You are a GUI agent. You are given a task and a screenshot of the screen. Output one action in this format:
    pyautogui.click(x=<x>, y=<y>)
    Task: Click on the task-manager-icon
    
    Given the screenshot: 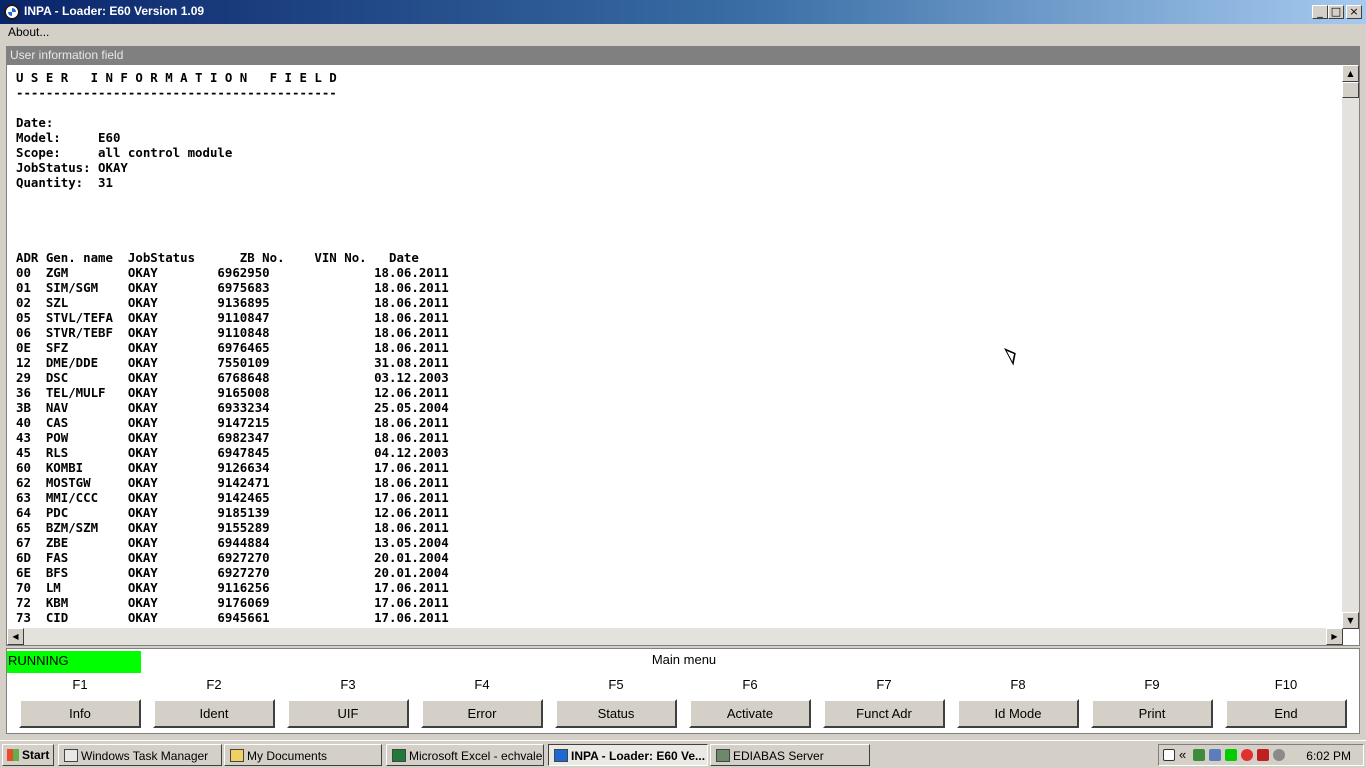 What is the action you would take?
    pyautogui.click(x=71, y=755)
    